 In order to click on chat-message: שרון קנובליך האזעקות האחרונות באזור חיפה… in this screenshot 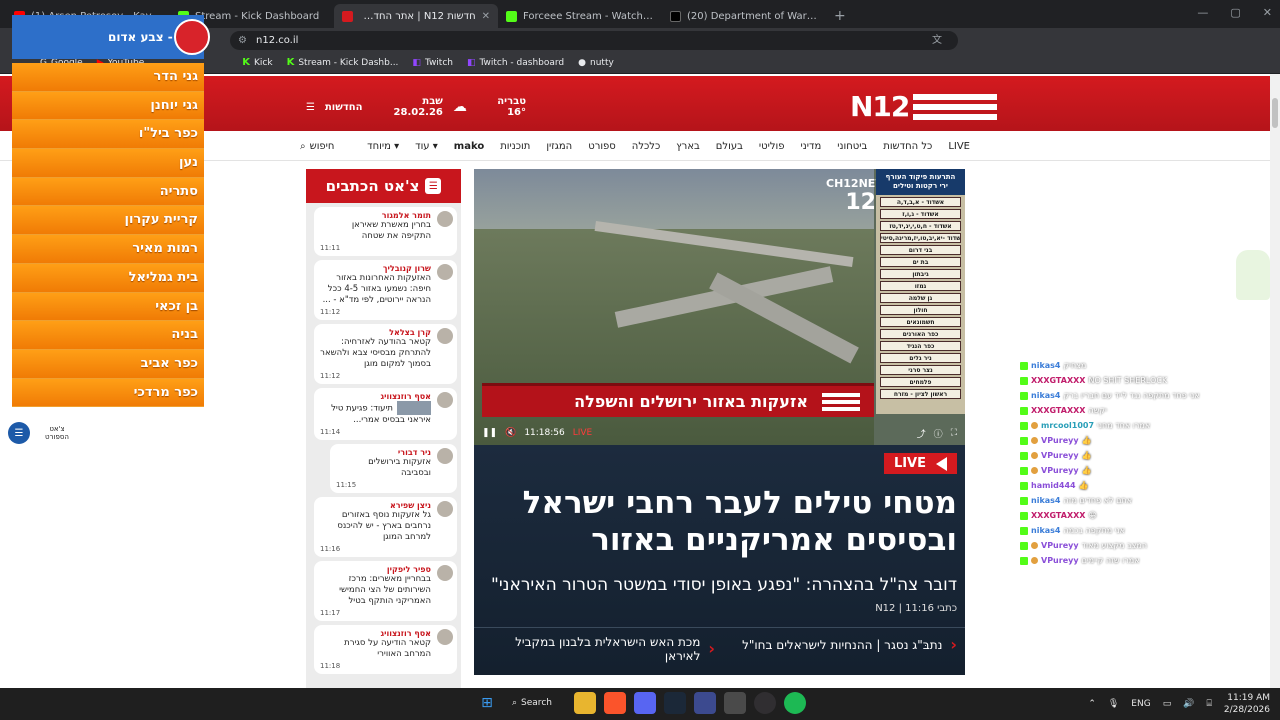, I will do `click(385, 290)`.